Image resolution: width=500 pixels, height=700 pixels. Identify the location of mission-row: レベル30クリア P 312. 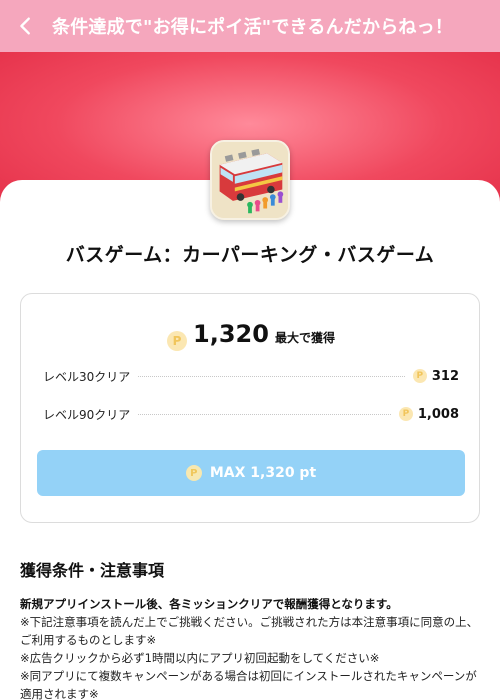
(251, 376).